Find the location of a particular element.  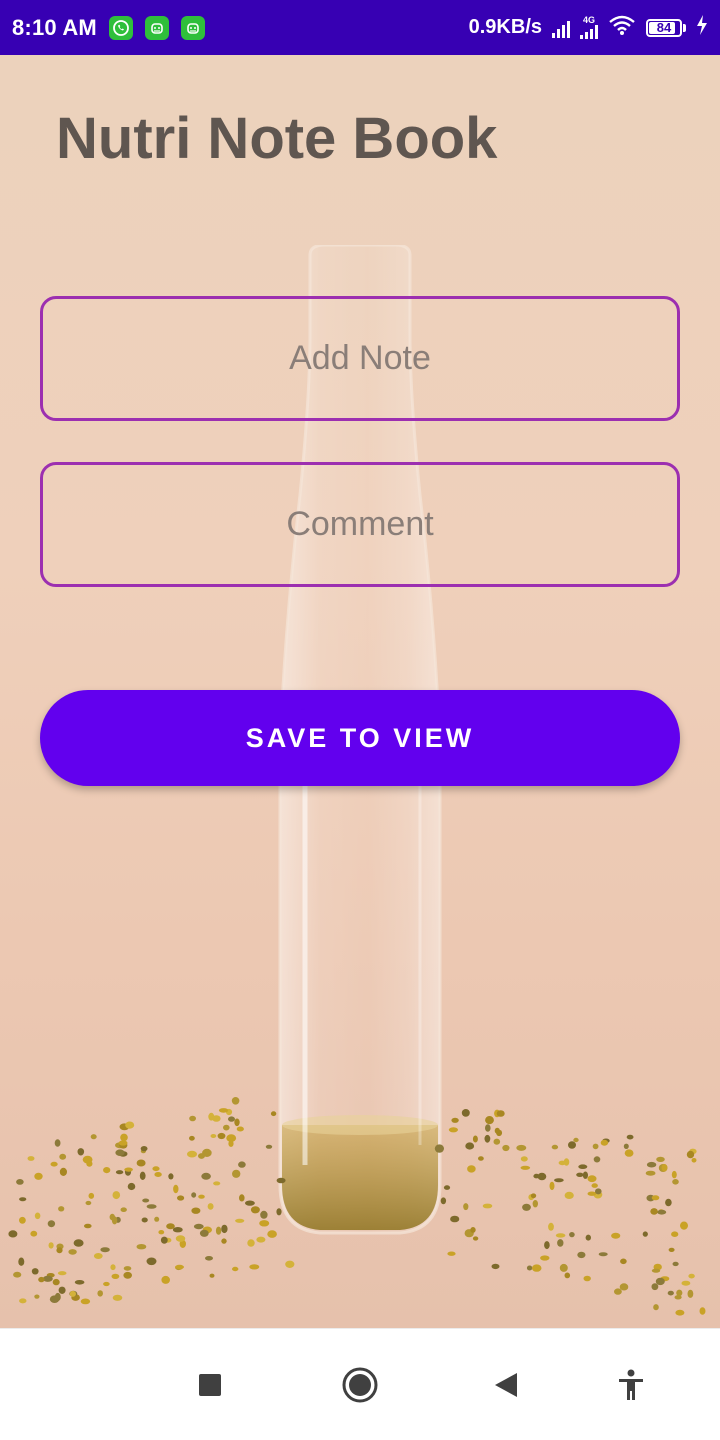

add-note-input is located at coordinates (360, 358).